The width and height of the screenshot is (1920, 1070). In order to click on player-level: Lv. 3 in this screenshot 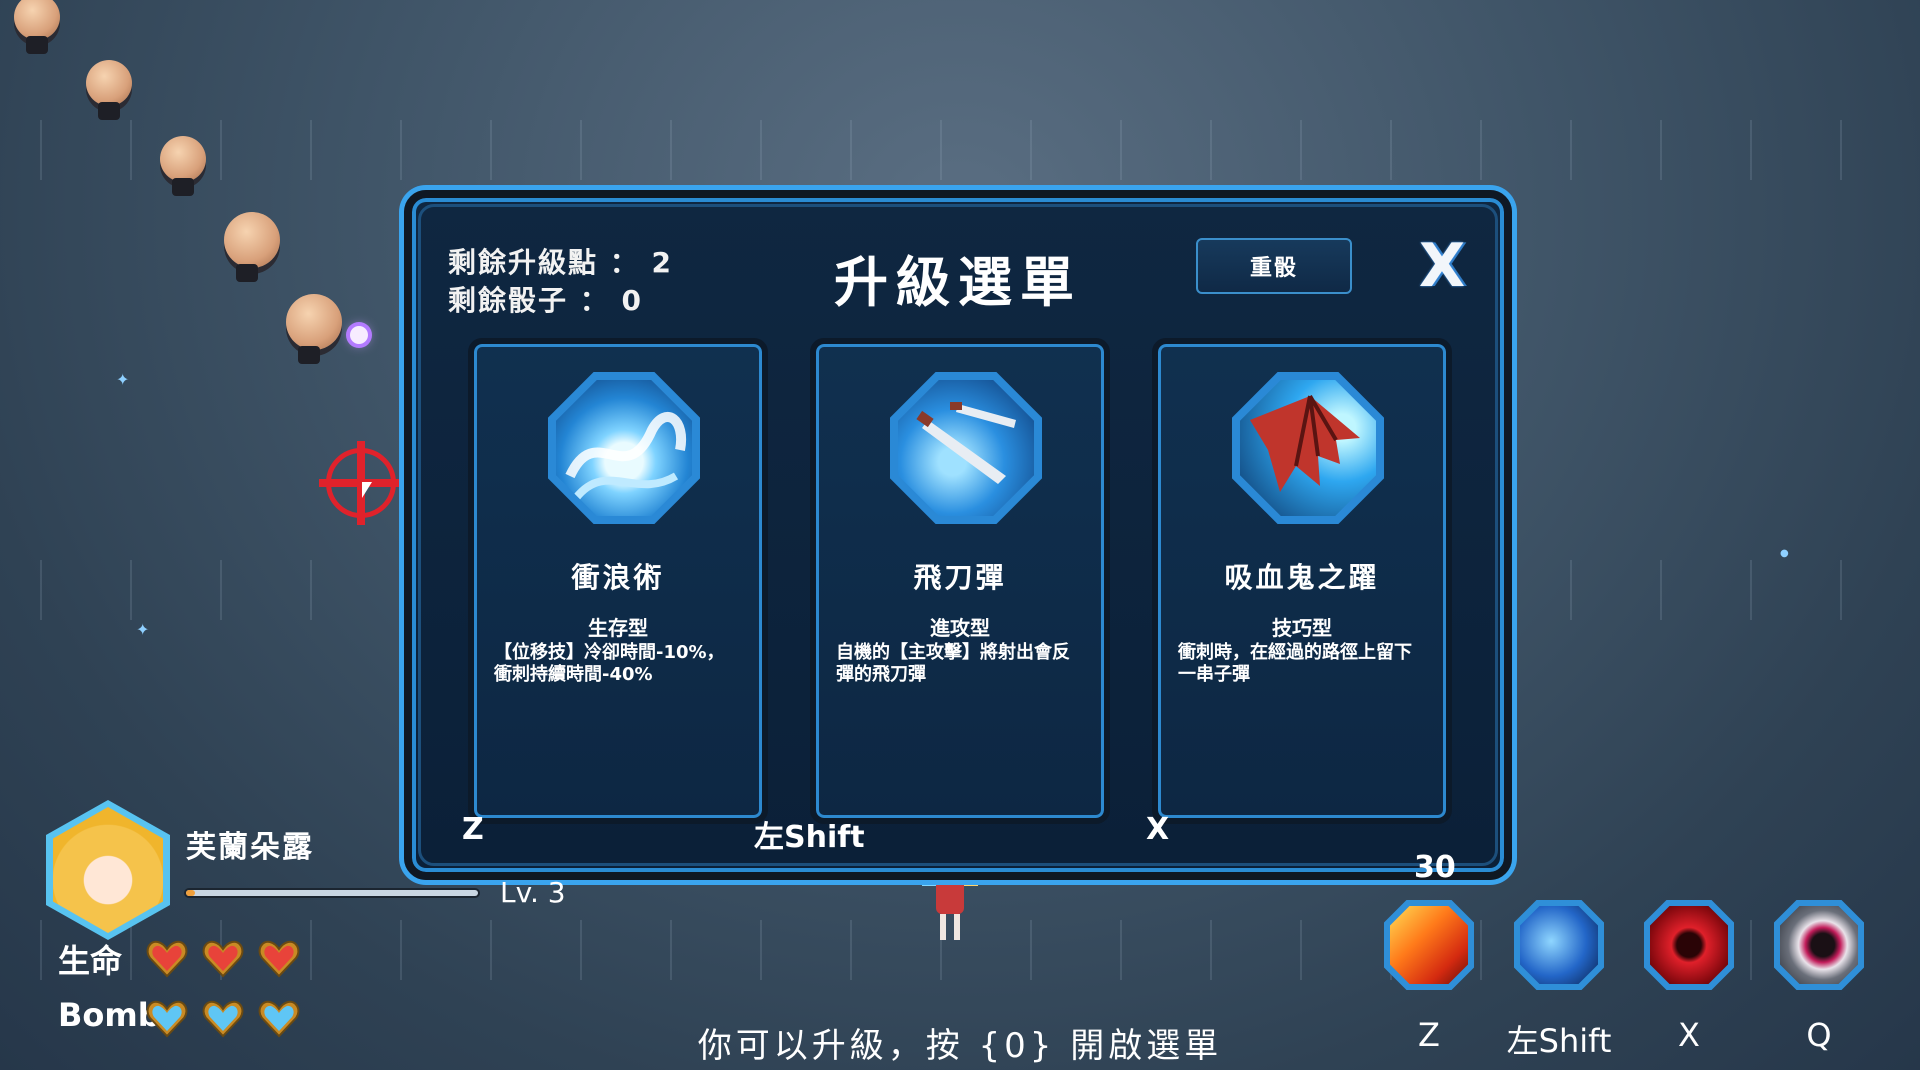, I will do `click(533, 892)`.